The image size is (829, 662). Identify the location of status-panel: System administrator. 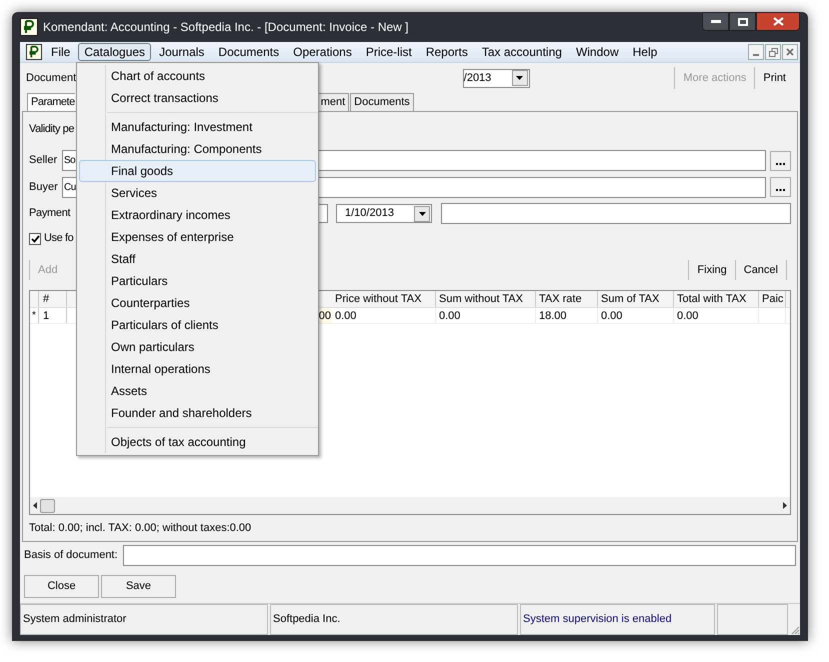
(144, 619).